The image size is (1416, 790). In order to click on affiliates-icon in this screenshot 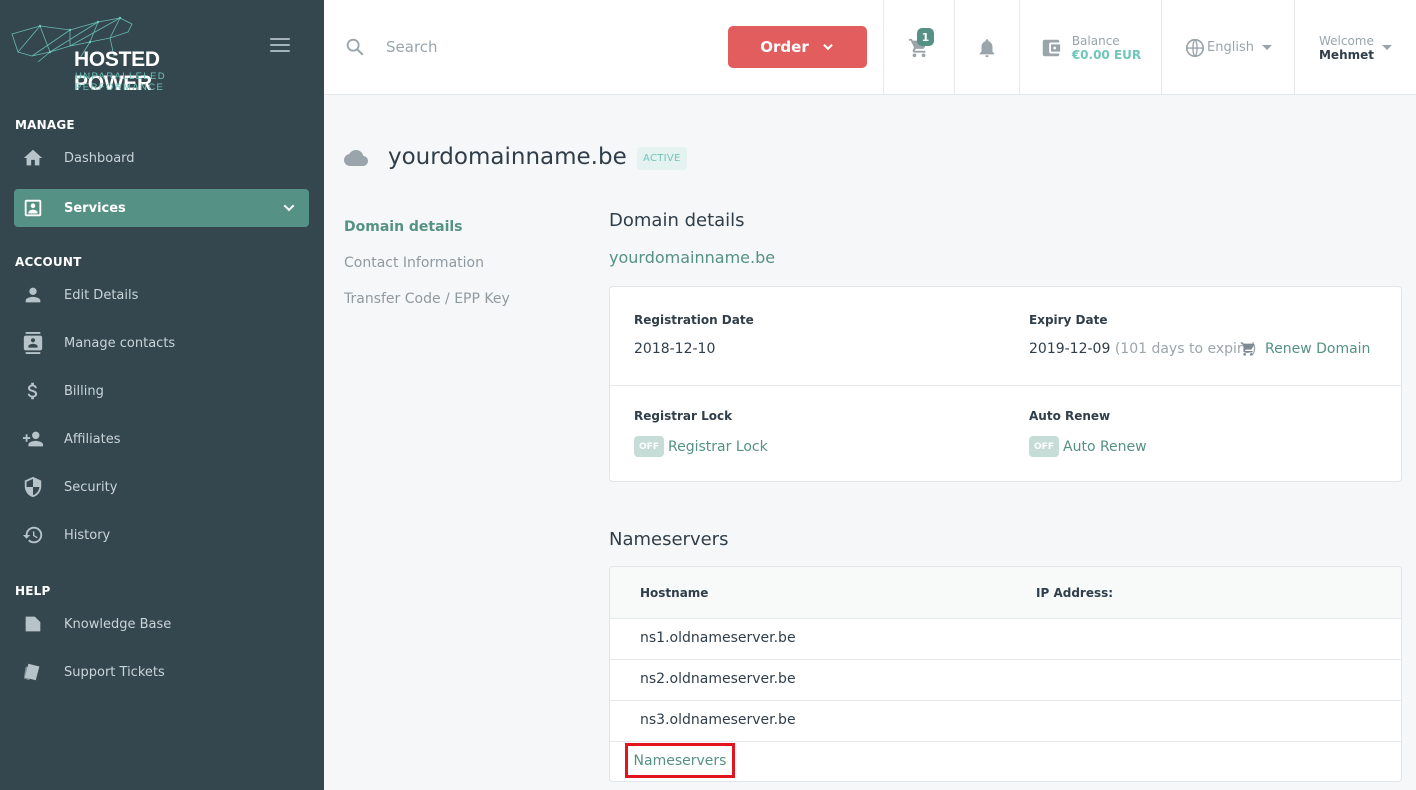, I will do `click(33, 439)`.